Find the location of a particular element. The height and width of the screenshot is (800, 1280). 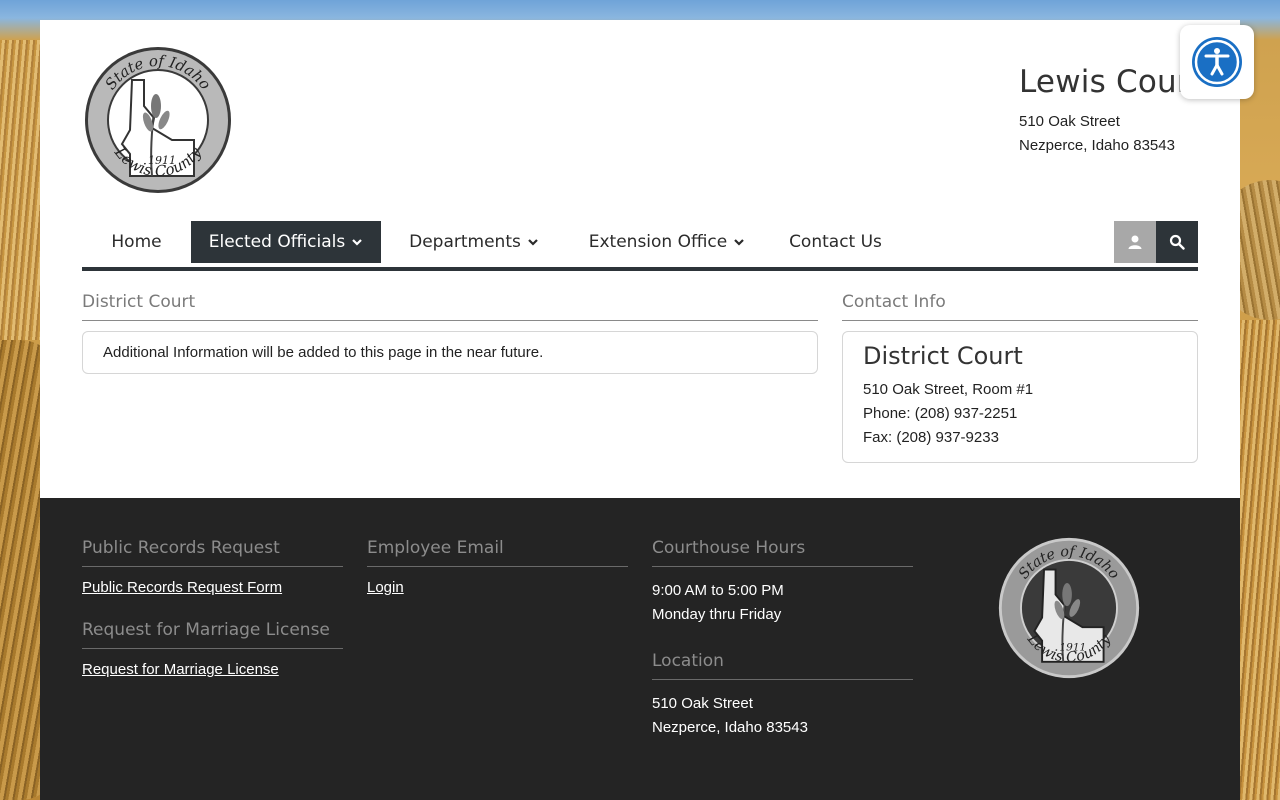

contact-section-title: Contact Info is located at coordinates (1020, 306).